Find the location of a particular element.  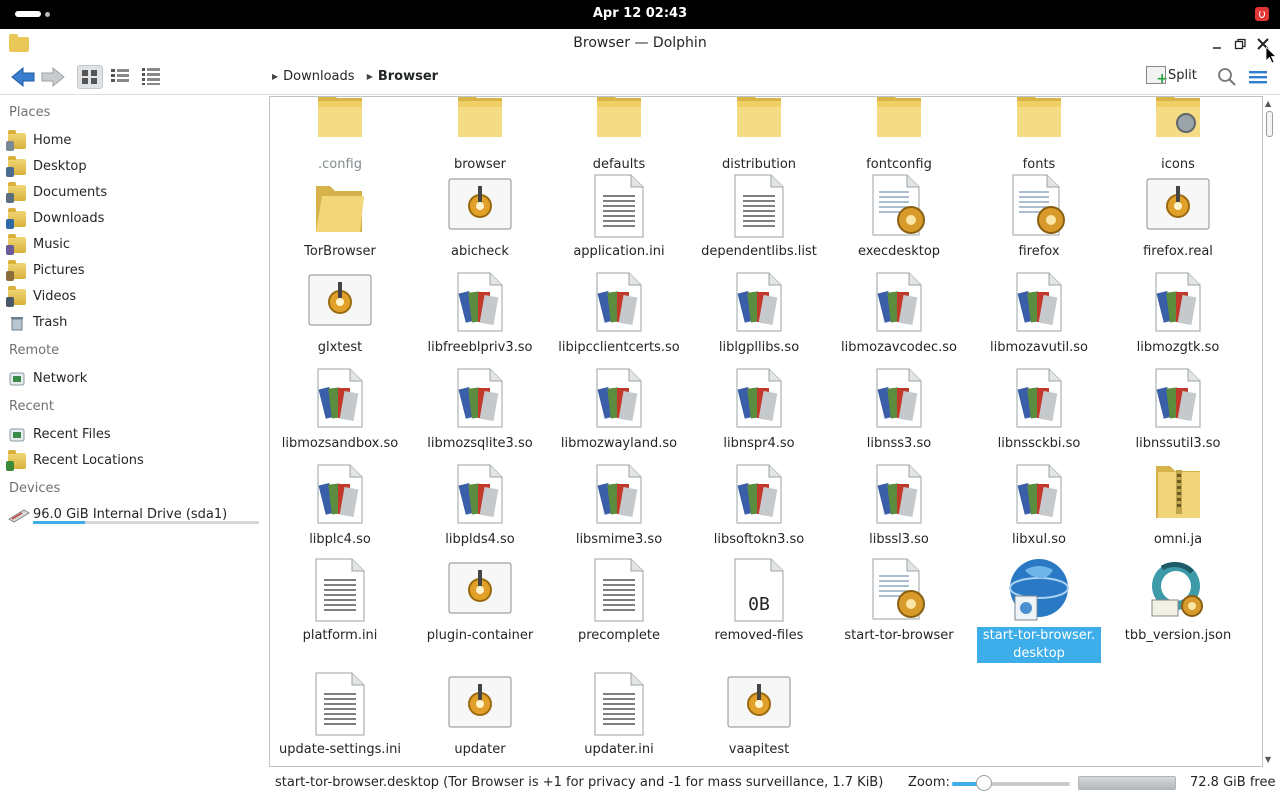

file-name: libplds4.so is located at coordinates (480, 539).